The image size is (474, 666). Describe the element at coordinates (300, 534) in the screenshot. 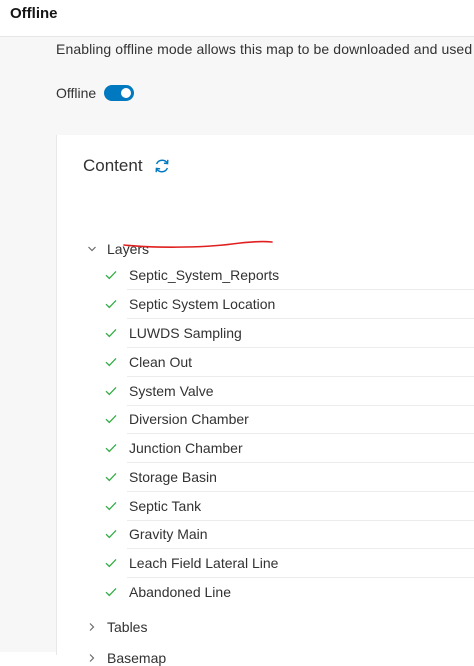

I see `layer-name: Gravity Main` at that location.